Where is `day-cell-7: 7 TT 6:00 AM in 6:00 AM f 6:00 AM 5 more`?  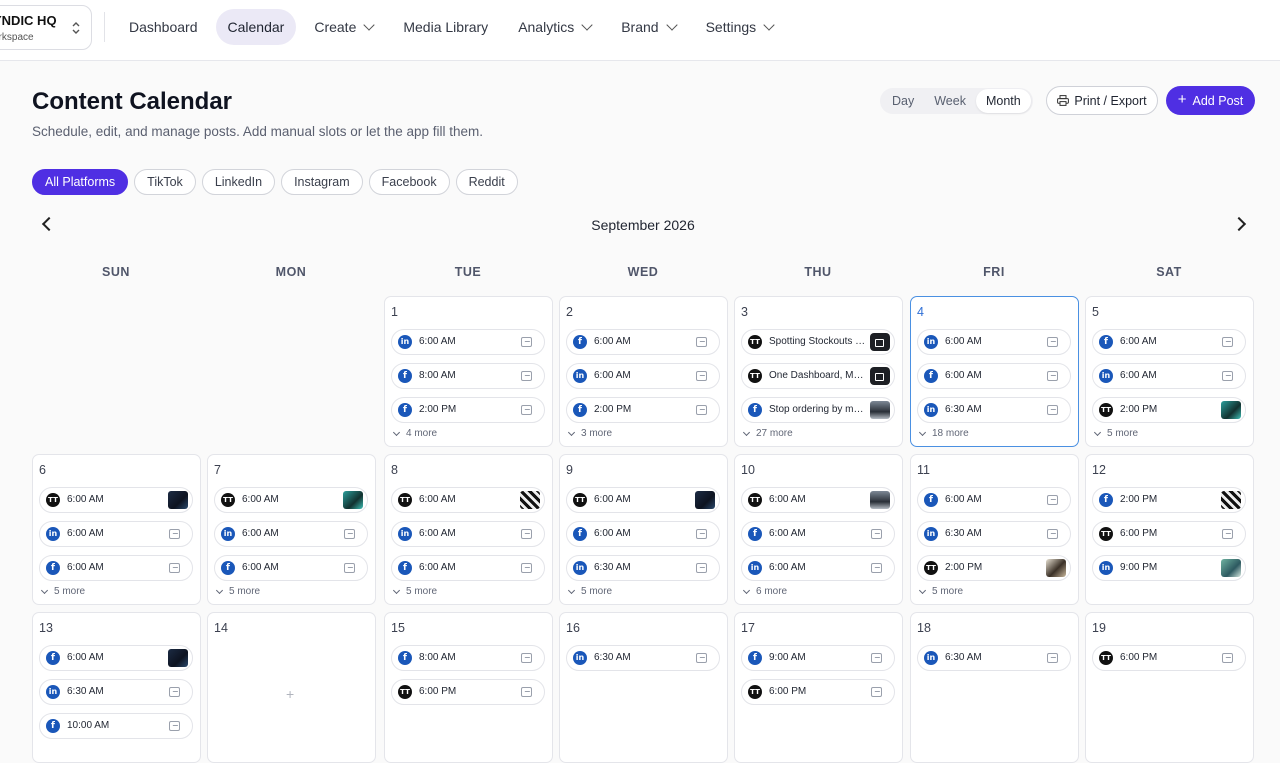 day-cell-7: 7 TT 6:00 AM in 6:00 AM f 6:00 AM 5 more is located at coordinates (291, 529).